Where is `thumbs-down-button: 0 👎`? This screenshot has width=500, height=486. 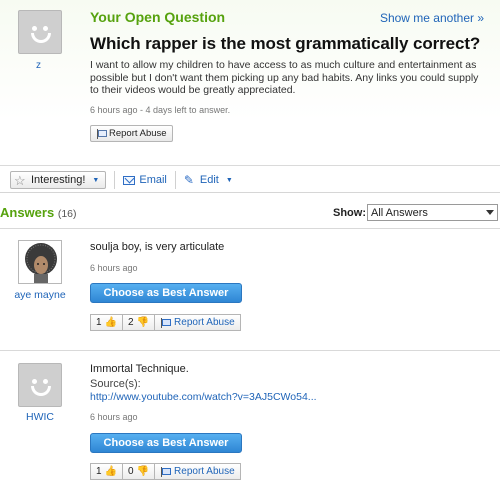 thumbs-down-button: 0 👎 is located at coordinates (139, 471).